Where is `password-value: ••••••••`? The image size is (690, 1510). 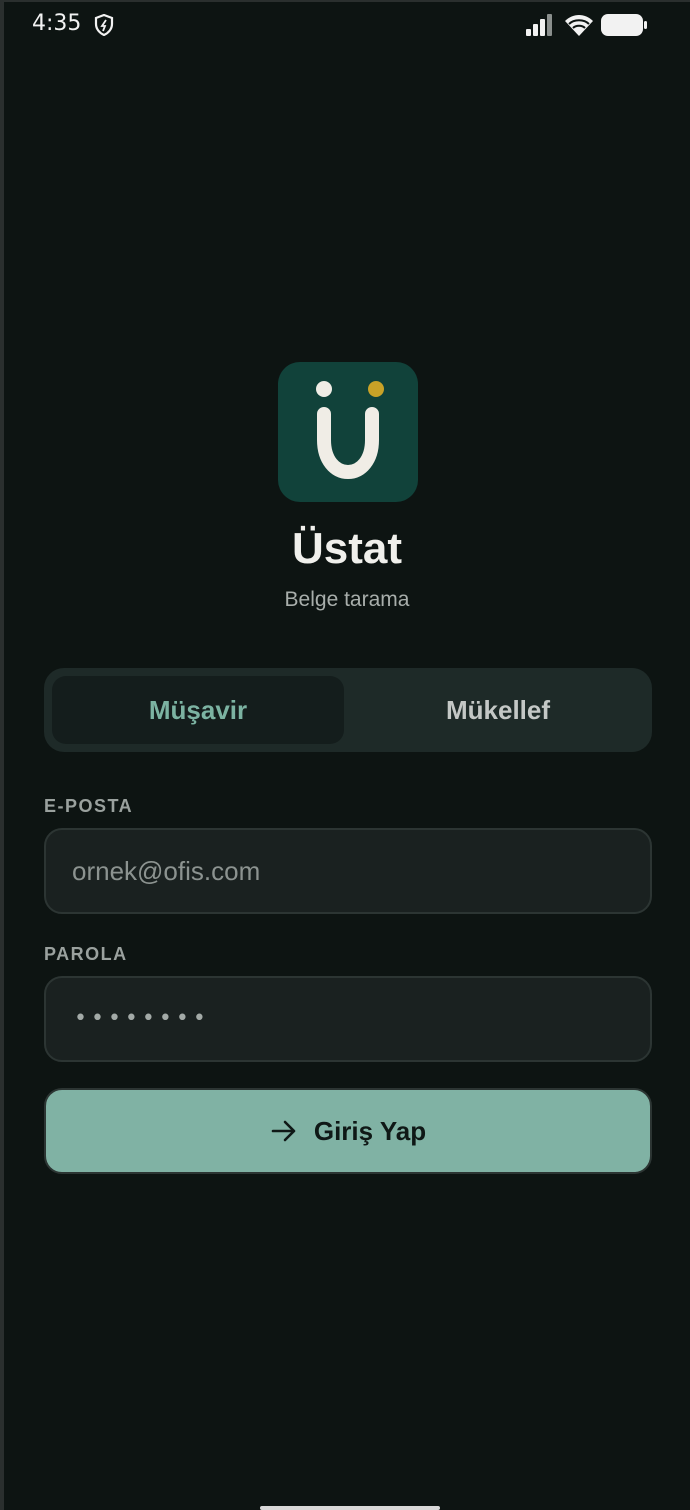
password-value: •••••••• is located at coordinates (142, 1018).